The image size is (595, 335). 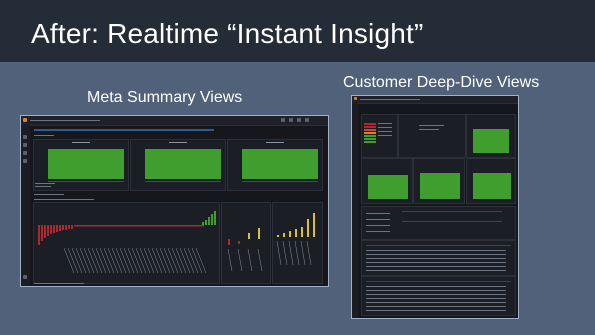 What do you see at coordinates (64, 199) in the screenshot?
I see `panel-title-text` at bounding box center [64, 199].